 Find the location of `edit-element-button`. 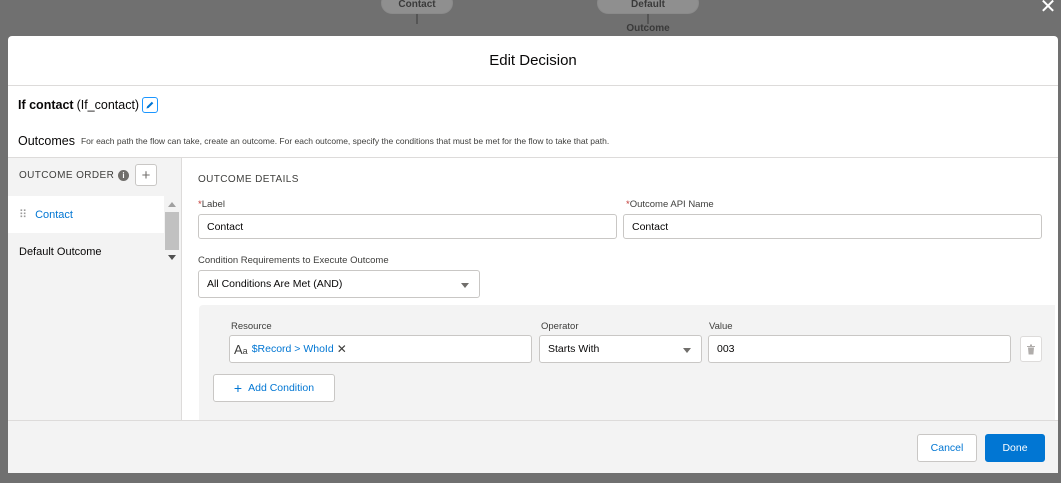

edit-element-button is located at coordinates (150, 105).